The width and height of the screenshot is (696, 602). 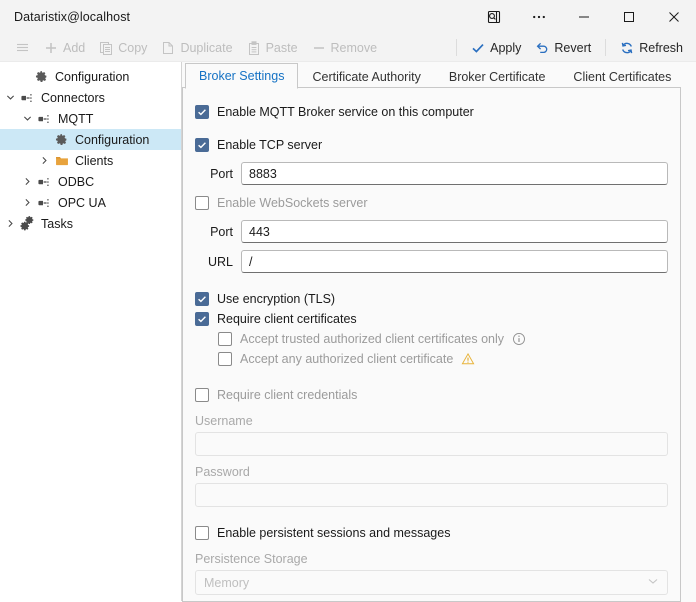 I want to click on tab-certificate-authority: Certificate Authority, so click(x=366, y=76).